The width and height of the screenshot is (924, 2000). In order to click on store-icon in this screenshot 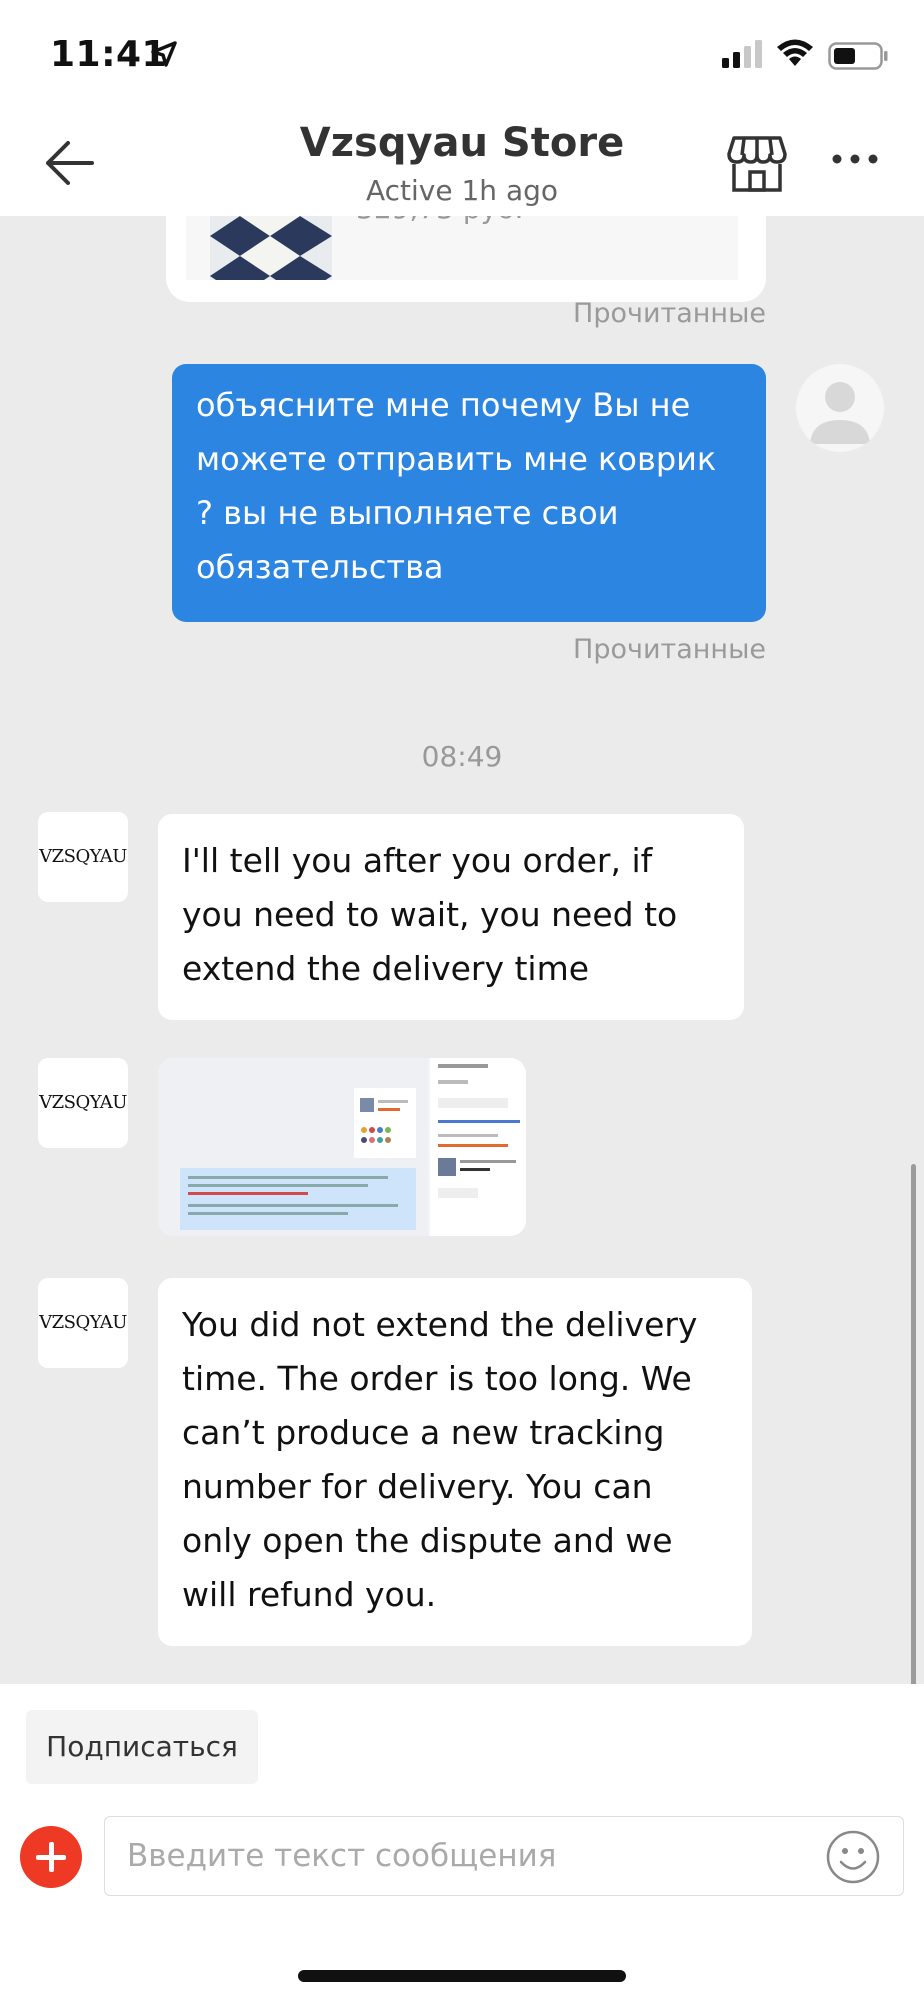, I will do `click(757, 164)`.